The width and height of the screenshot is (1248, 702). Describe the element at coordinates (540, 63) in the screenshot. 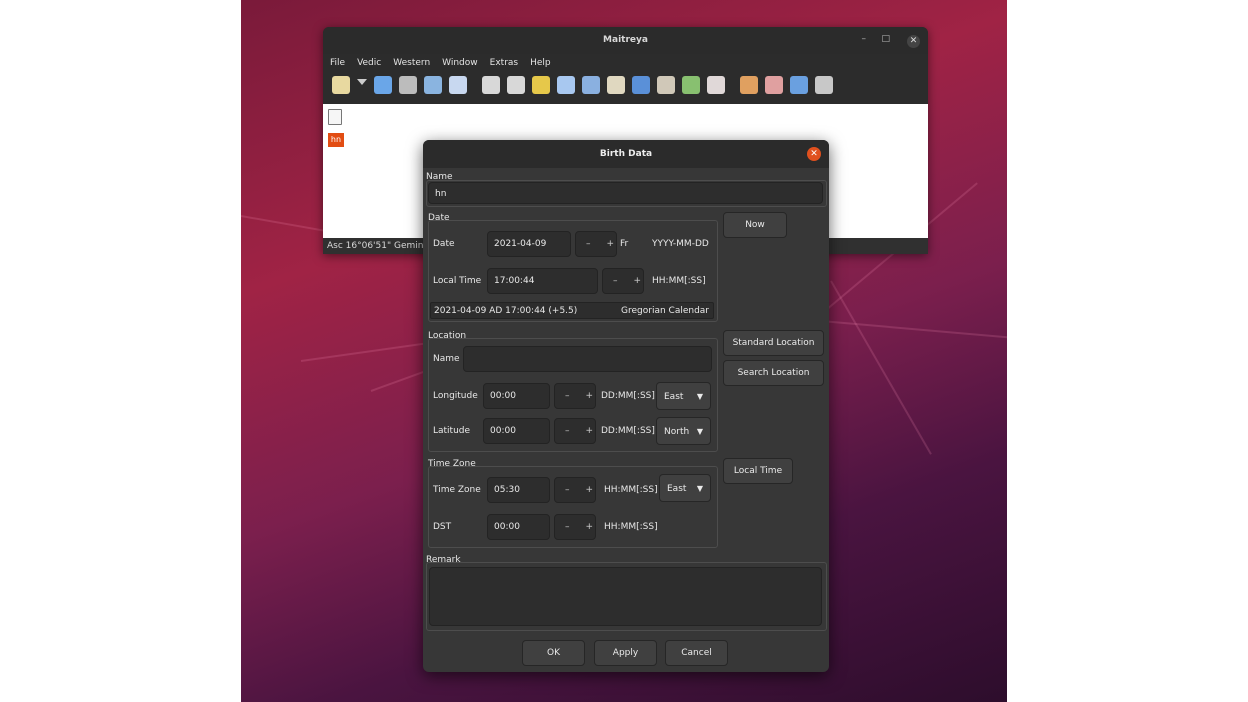

I see `menu-help: Help` at that location.